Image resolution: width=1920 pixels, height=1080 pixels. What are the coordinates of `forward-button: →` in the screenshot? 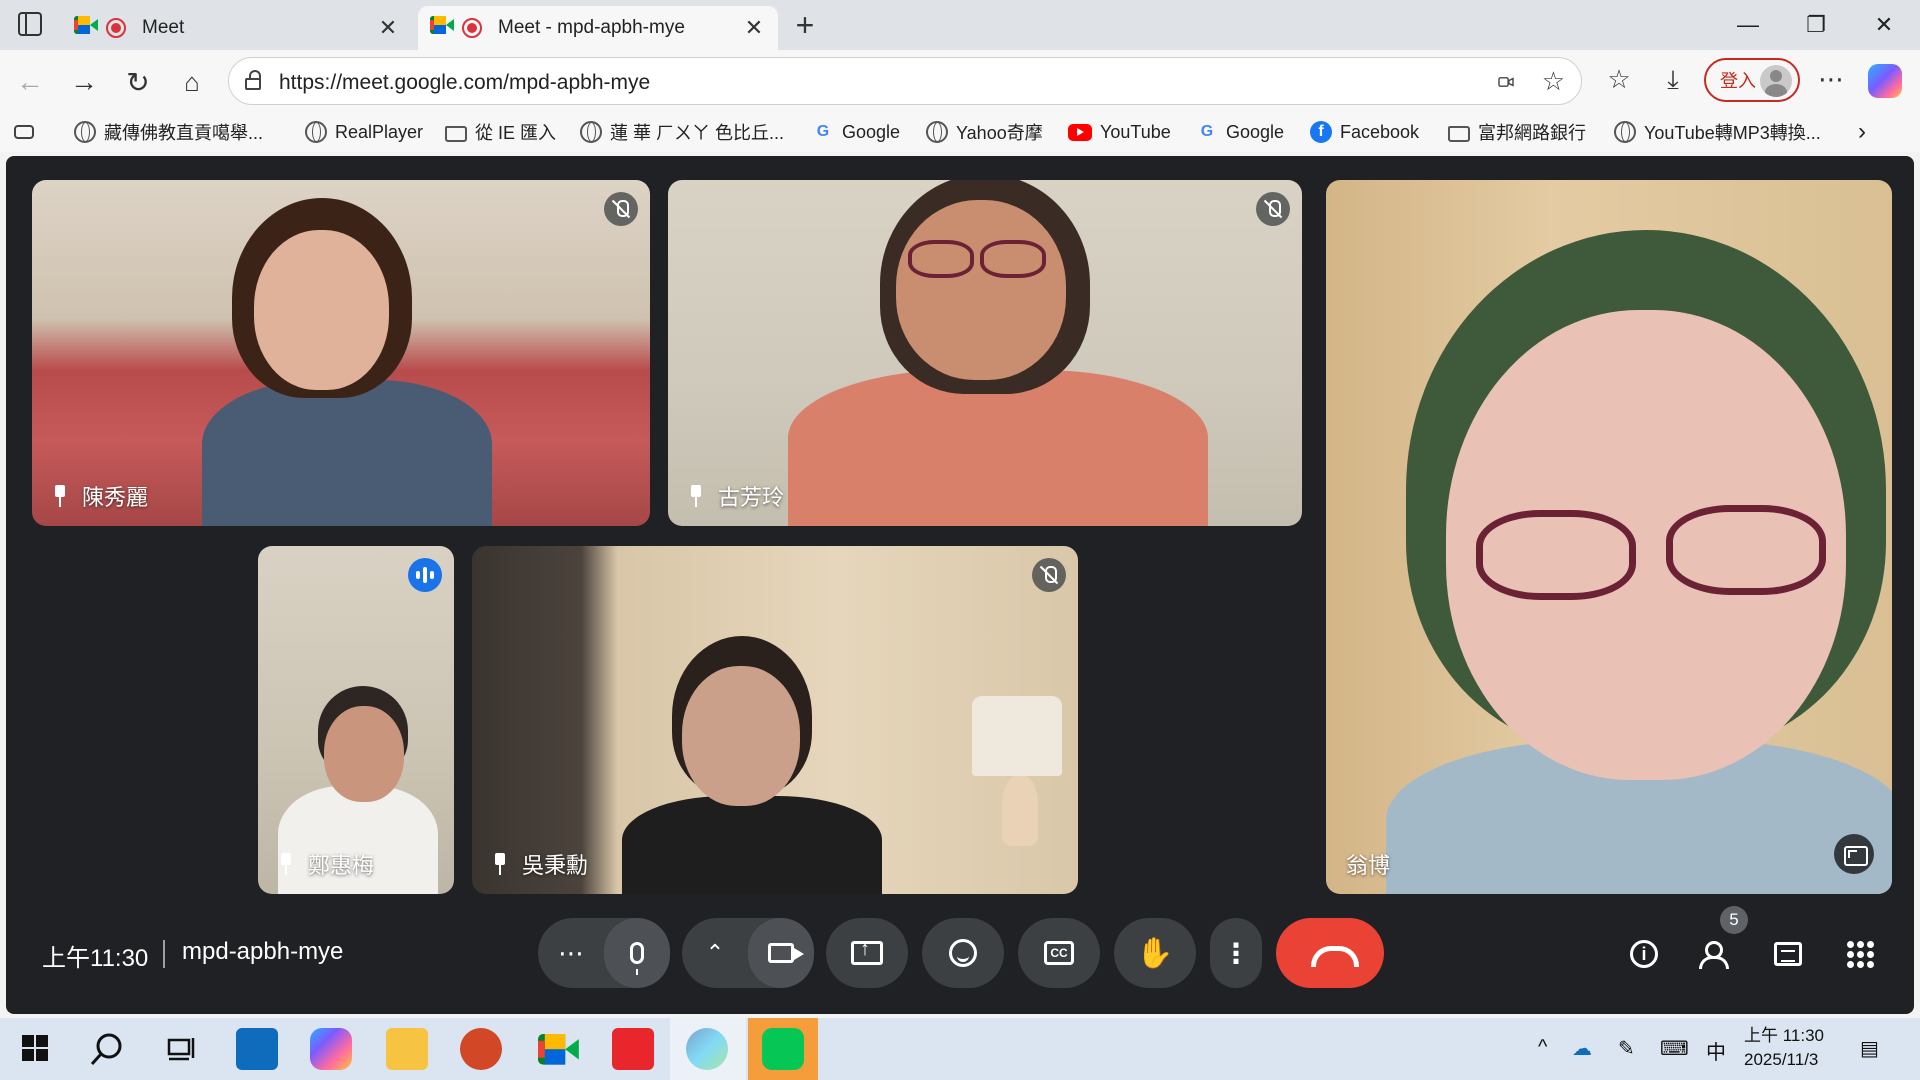 It's located at (84, 82).